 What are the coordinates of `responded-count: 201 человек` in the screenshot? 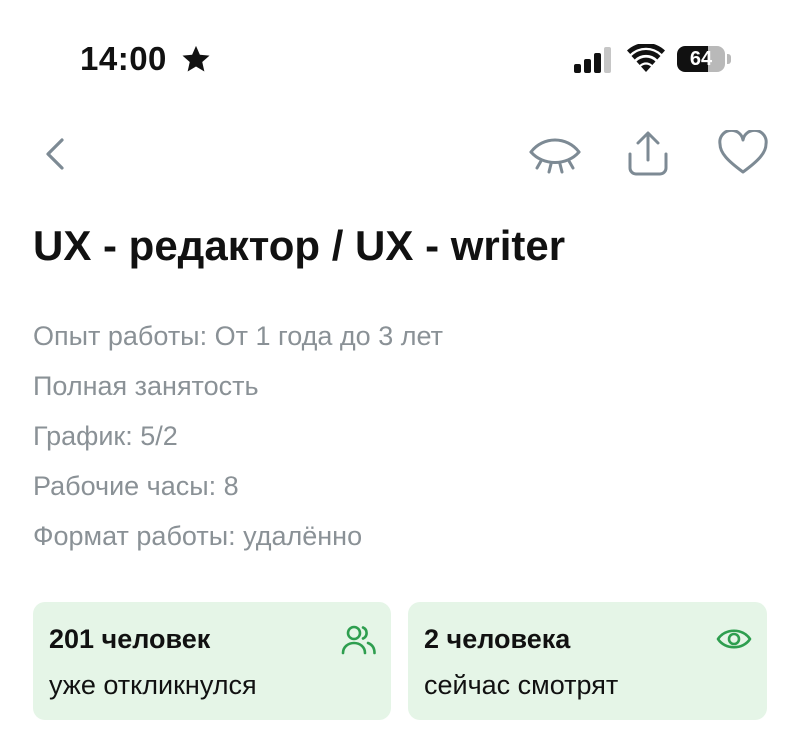 It's located at (130, 639).